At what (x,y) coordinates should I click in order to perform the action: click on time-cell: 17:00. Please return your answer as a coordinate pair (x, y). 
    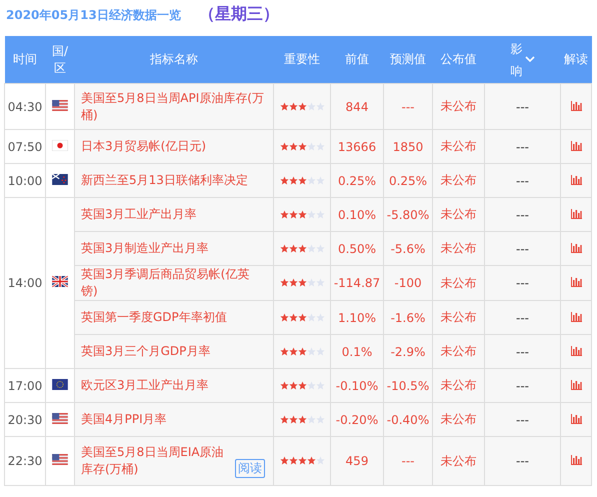
    Looking at the image, I should click on (25, 385).